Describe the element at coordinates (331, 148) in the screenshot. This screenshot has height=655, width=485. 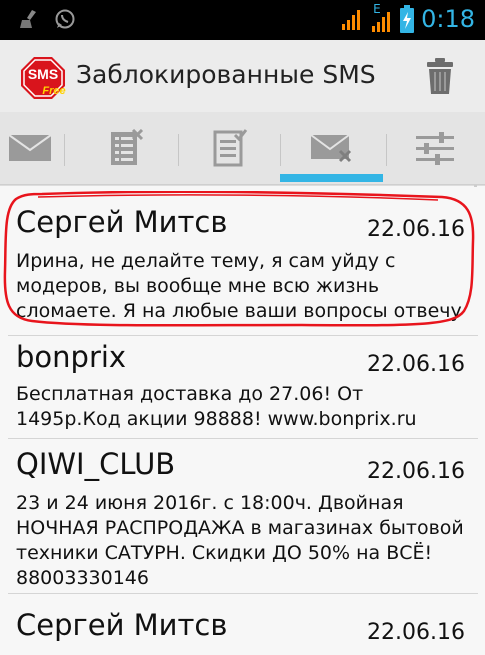
I see `envelope-blocked-icon` at that location.